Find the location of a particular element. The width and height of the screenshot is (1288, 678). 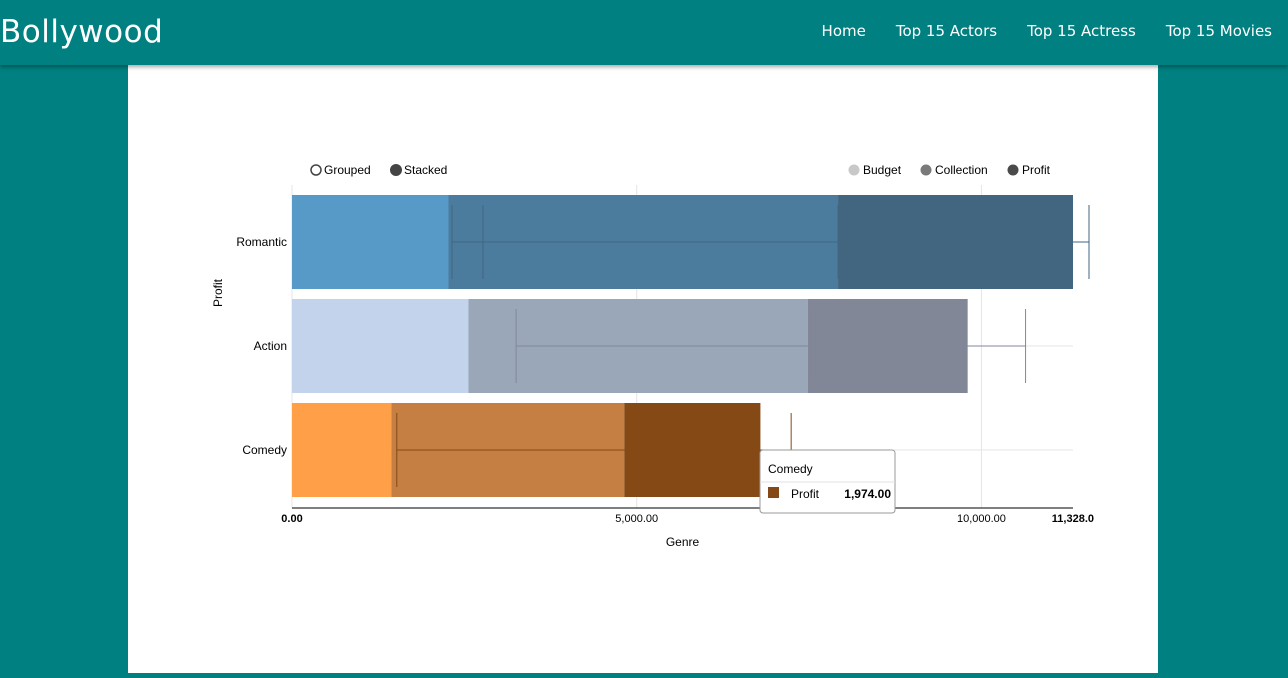

tooltip-title: Comedy is located at coordinates (790, 469).